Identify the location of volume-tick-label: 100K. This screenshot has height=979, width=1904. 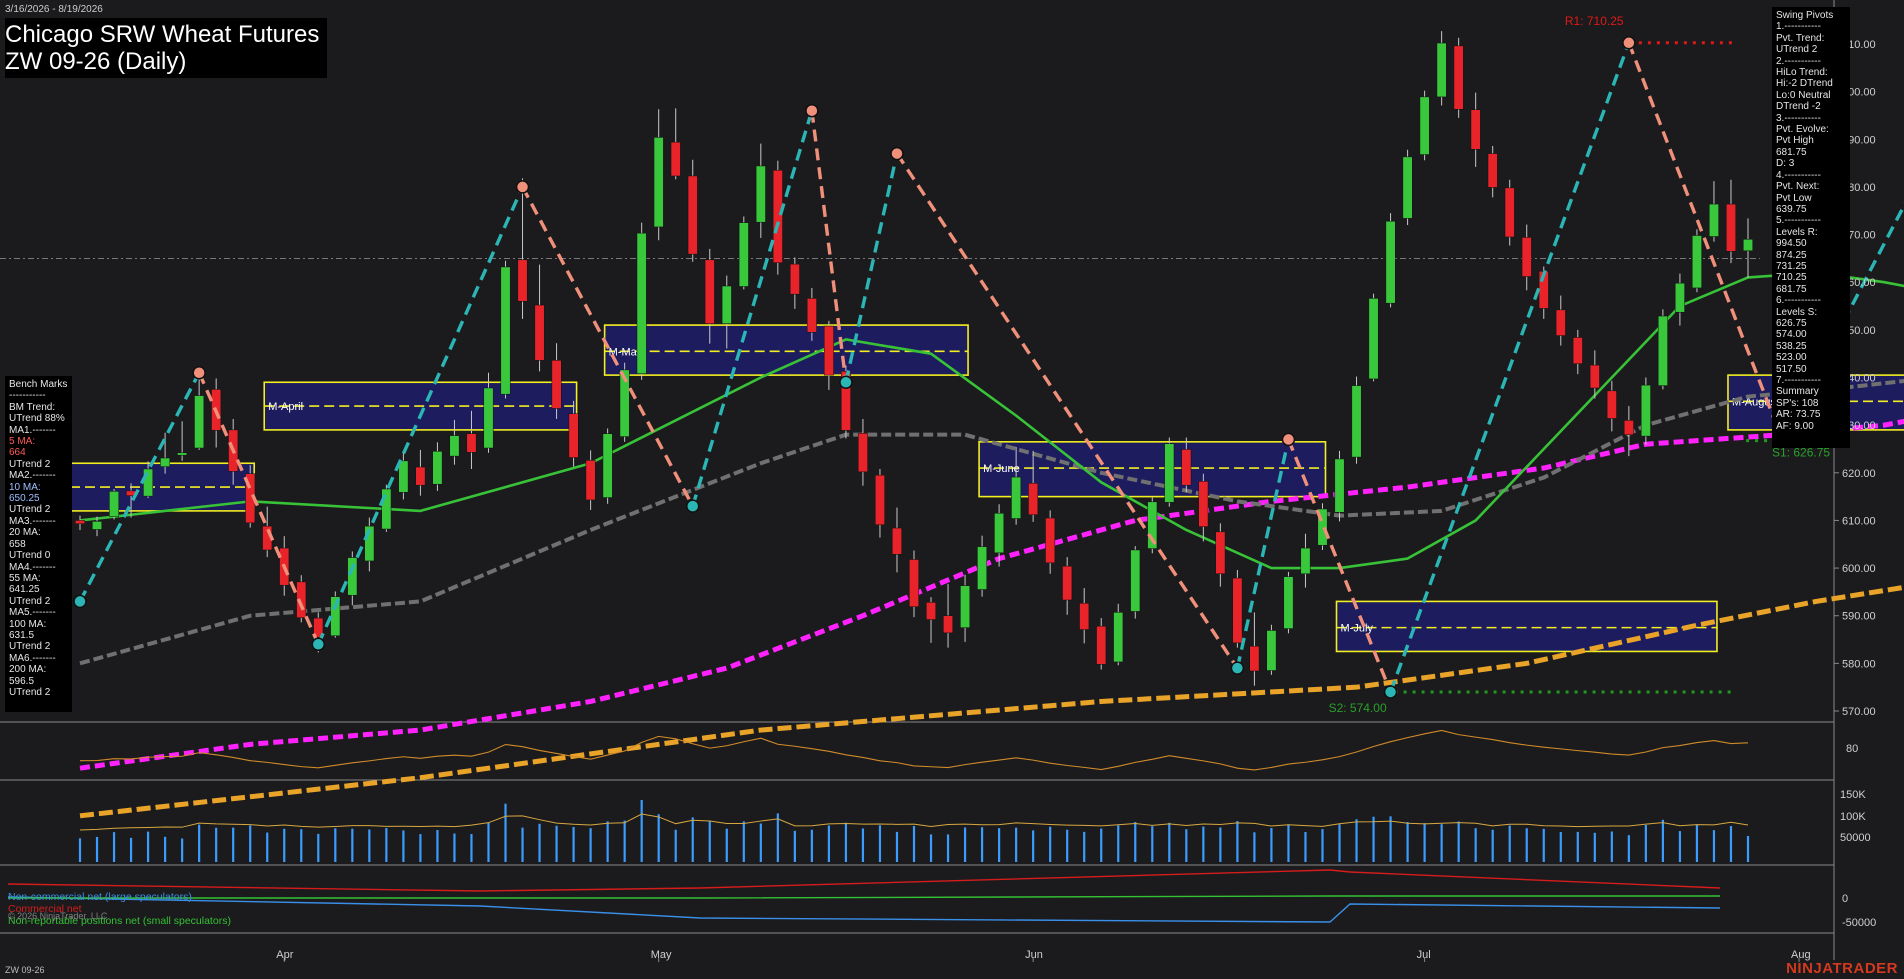
(1853, 817).